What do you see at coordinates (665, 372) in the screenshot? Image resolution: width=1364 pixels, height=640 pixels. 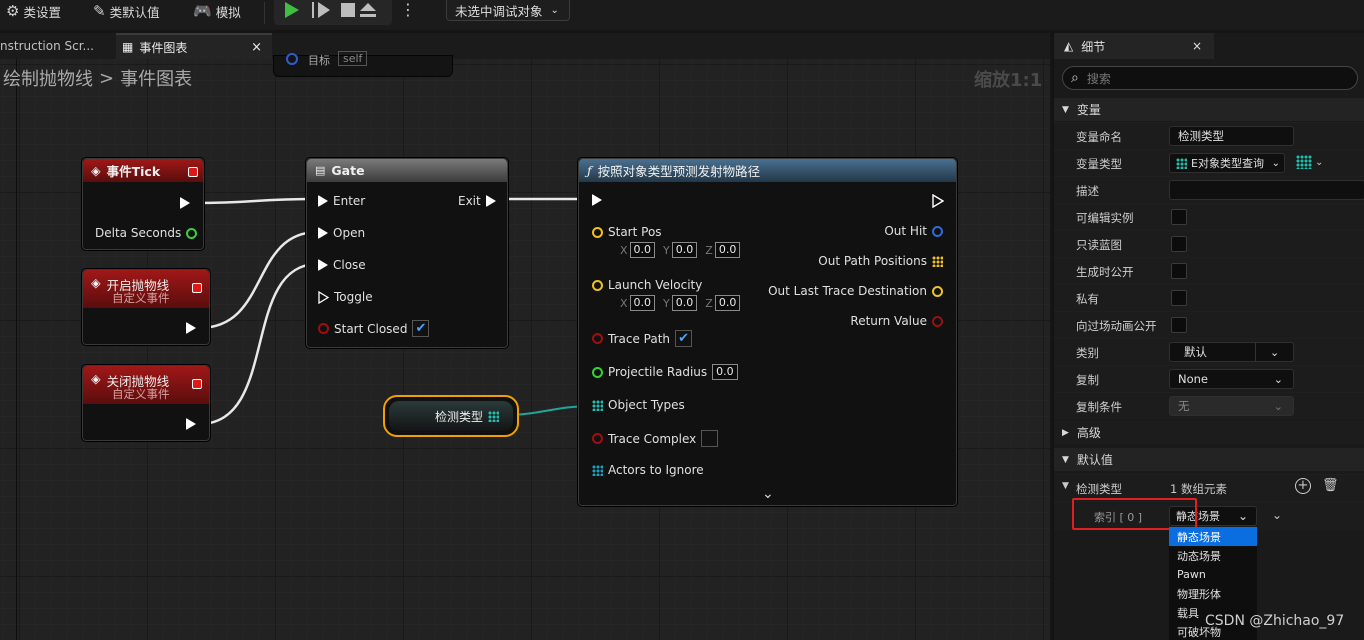 I see `projectile-radius-pin: Projectile Radius 0.0` at bounding box center [665, 372].